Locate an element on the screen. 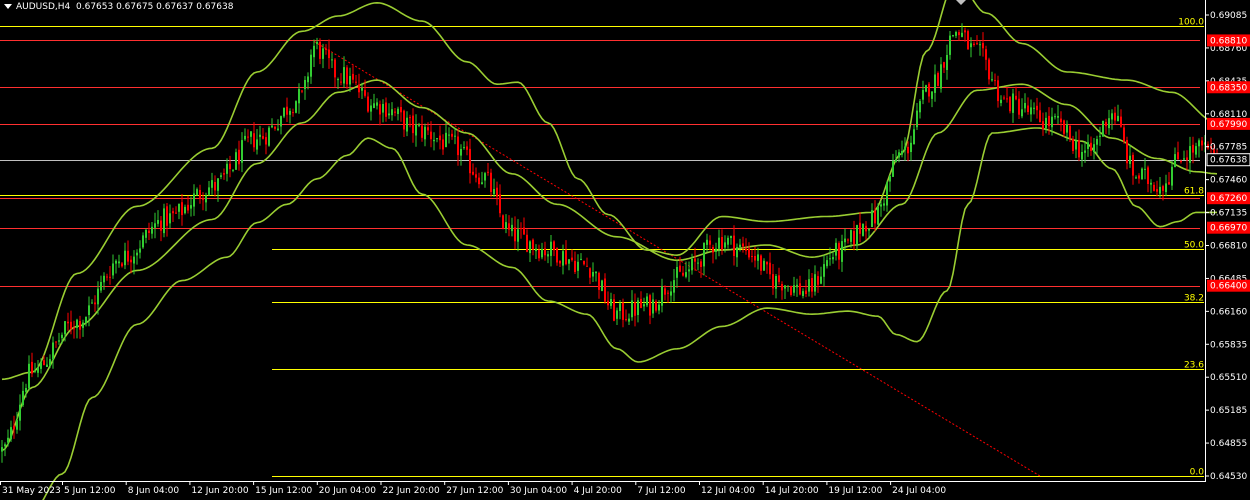  price-tick-label: 0.64855 is located at coordinates (1228, 444).